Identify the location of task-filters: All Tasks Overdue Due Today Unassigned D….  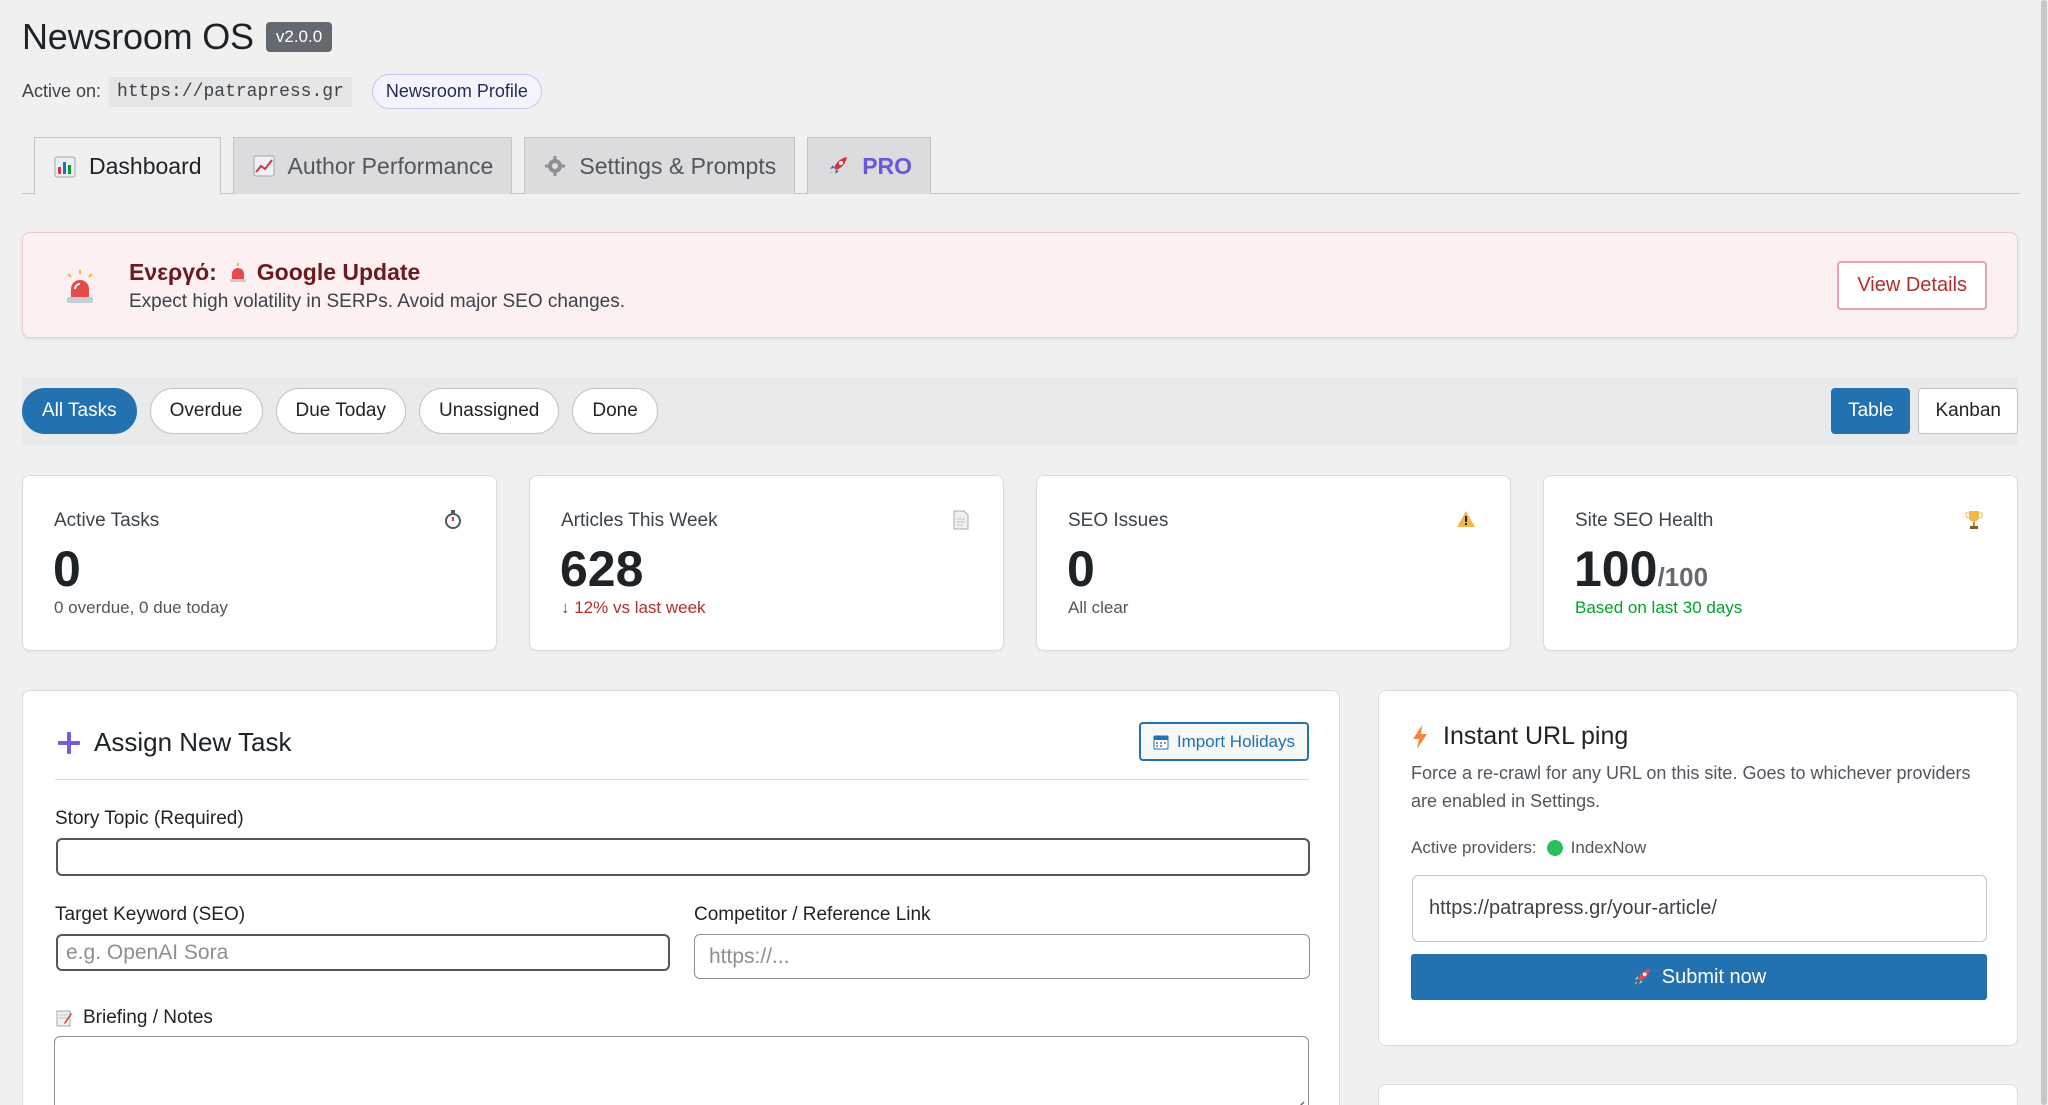
(346, 411).